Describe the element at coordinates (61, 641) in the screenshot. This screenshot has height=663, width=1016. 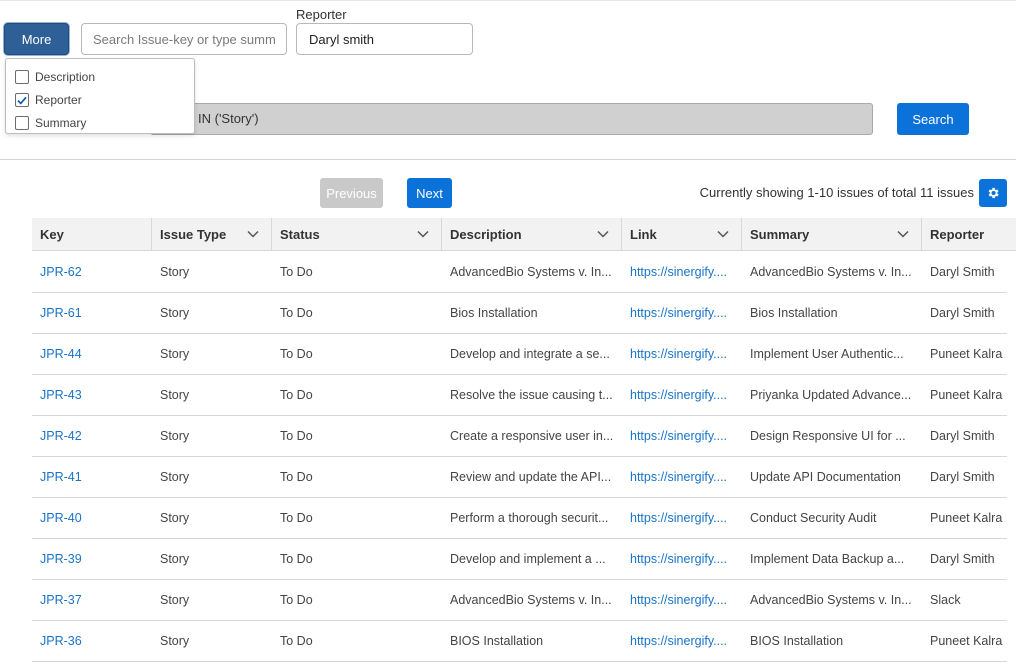
I see `issue-key-link: JPR-36` at that location.